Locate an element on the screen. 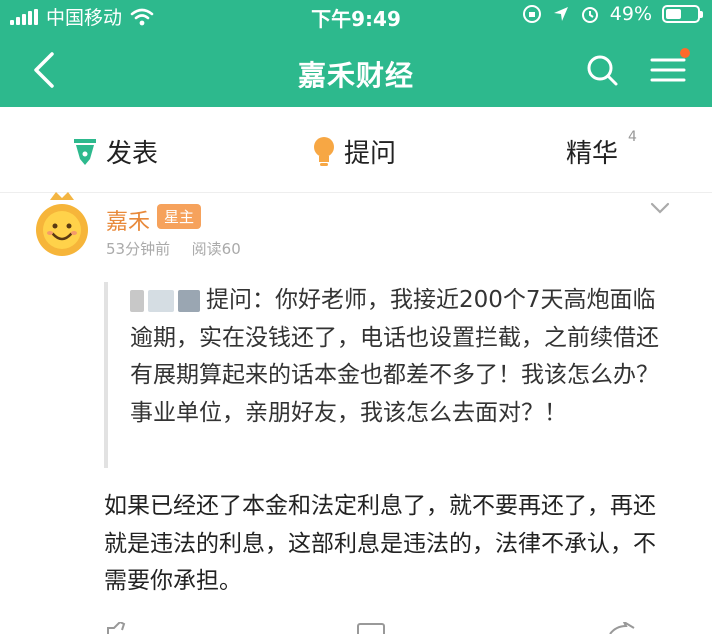  tab-question: 提问 is located at coordinates (354, 151).